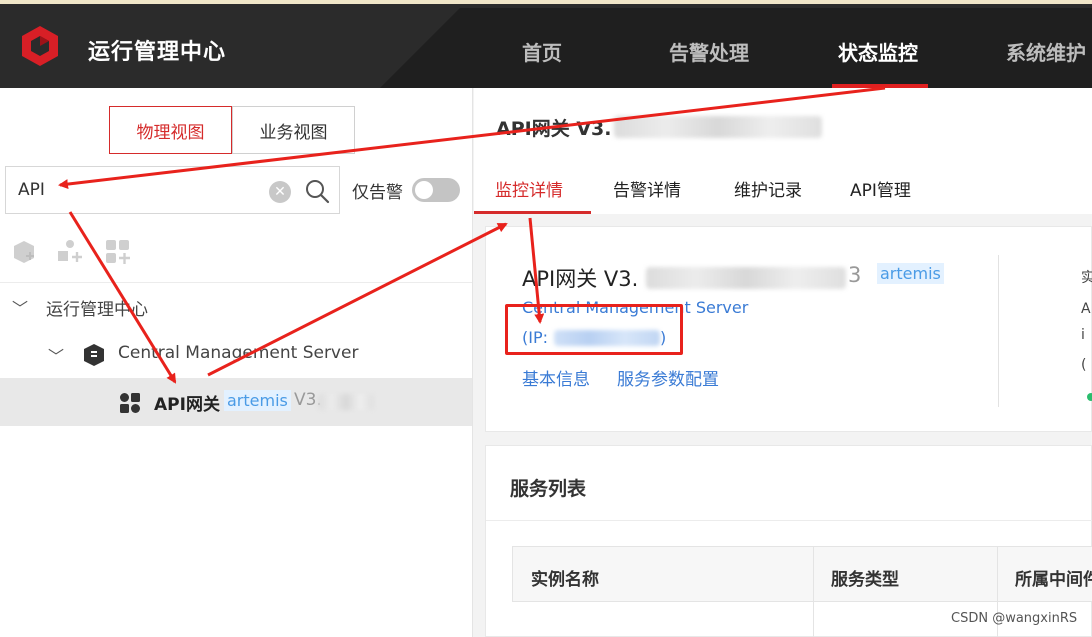 The image size is (1092, 637). Describe the element at coordinates (802, 591) in the screenshot. I see `table-header: 实例名称 服务类型 所属中间件` at that location.